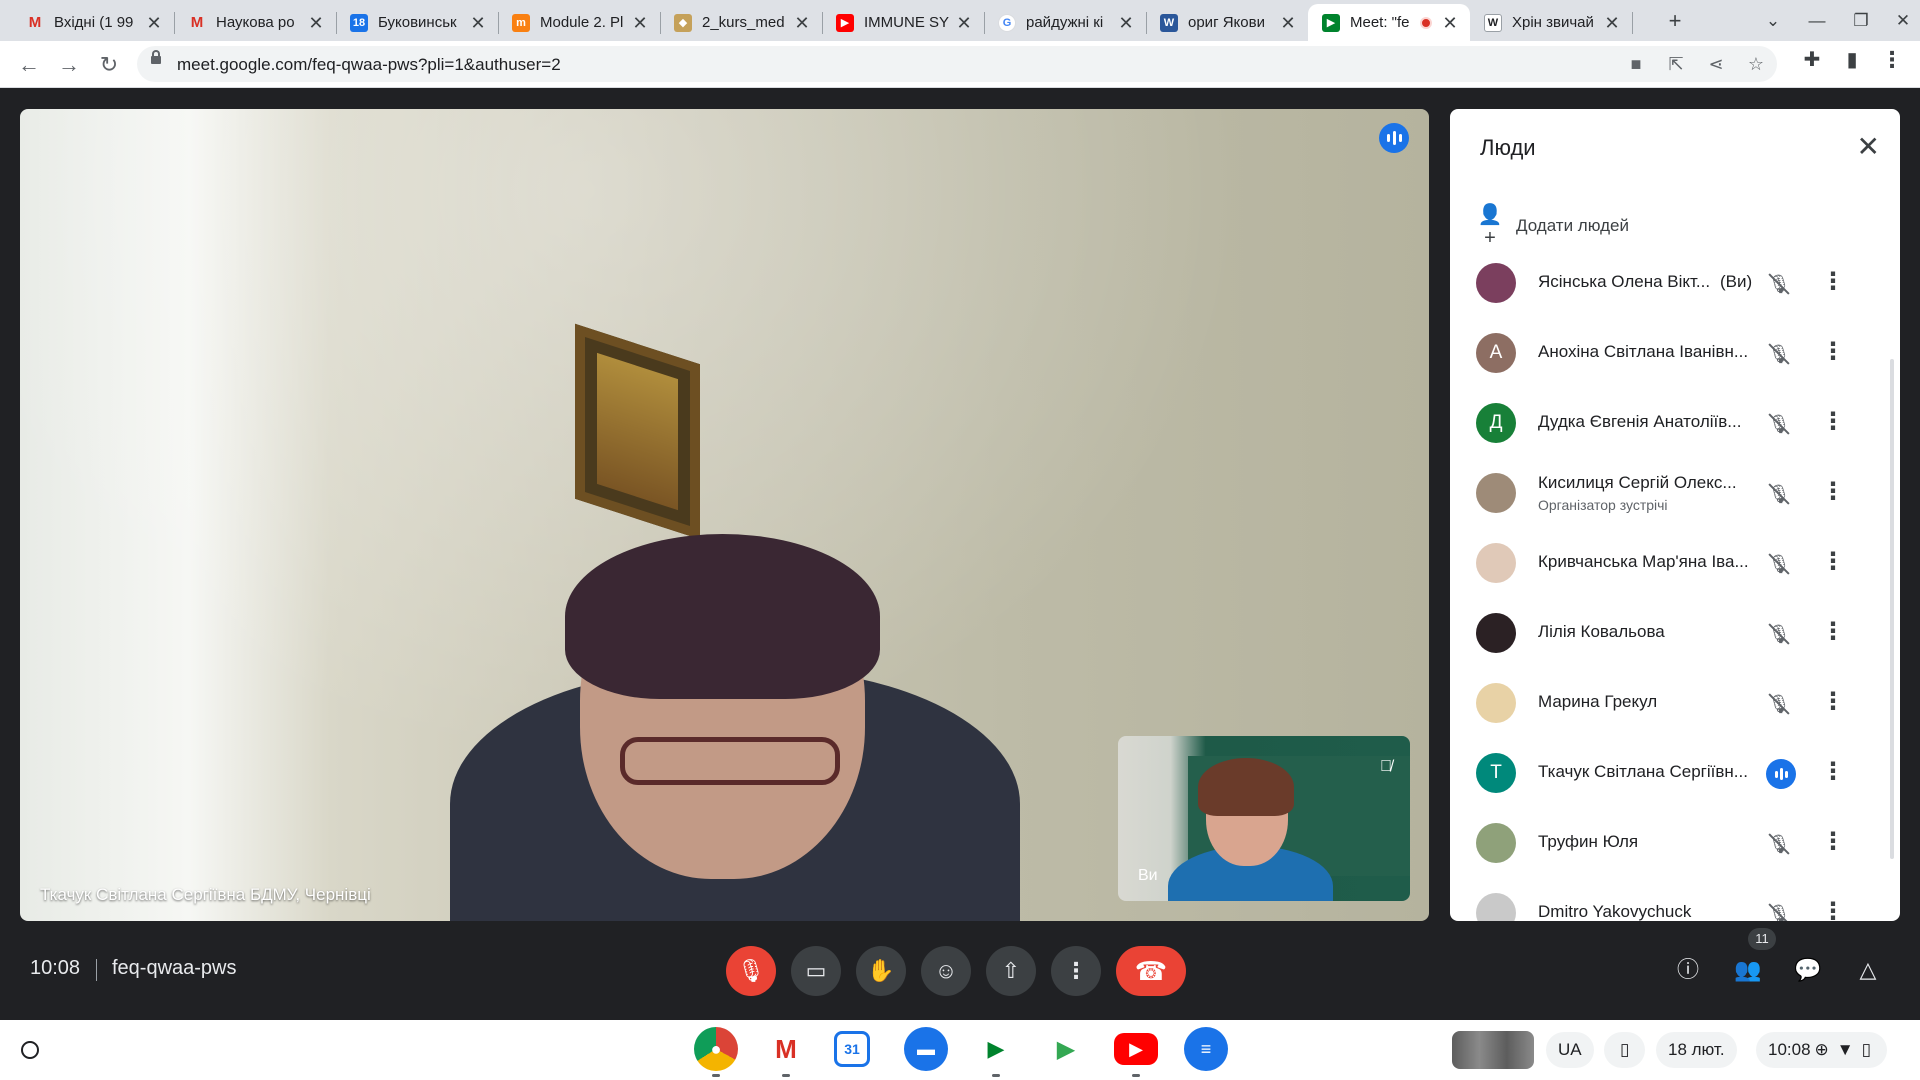 This screenshot has width=1920, height=1080. I want to click on new-tab-button: +, so click(1675, 21).